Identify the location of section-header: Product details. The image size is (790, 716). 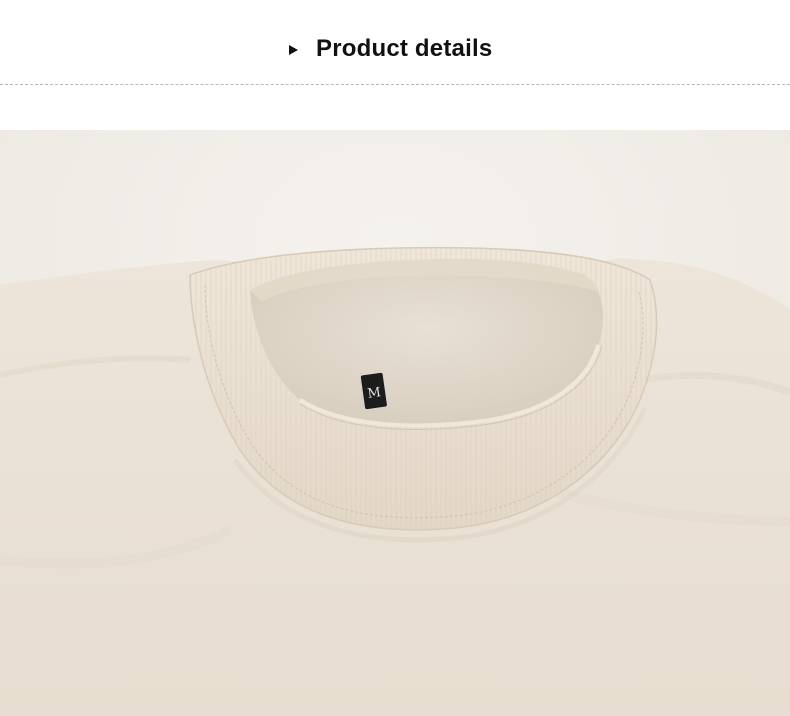
(395, 42).